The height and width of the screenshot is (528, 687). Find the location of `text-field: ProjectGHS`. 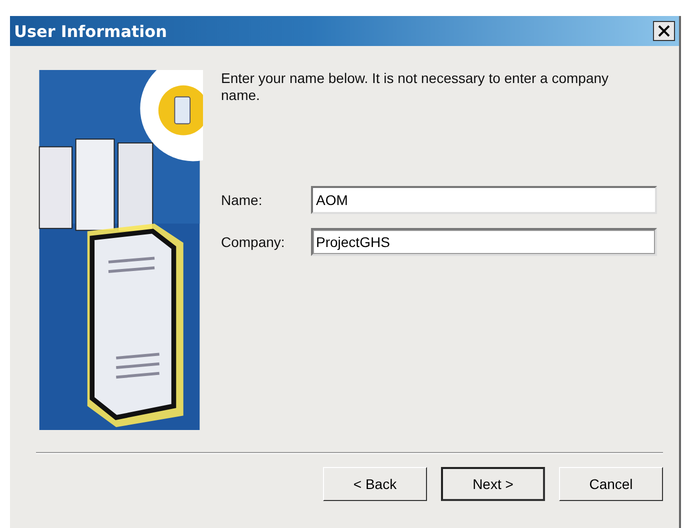

text-field: ProjectGHS is located at coordinates (484, 242).